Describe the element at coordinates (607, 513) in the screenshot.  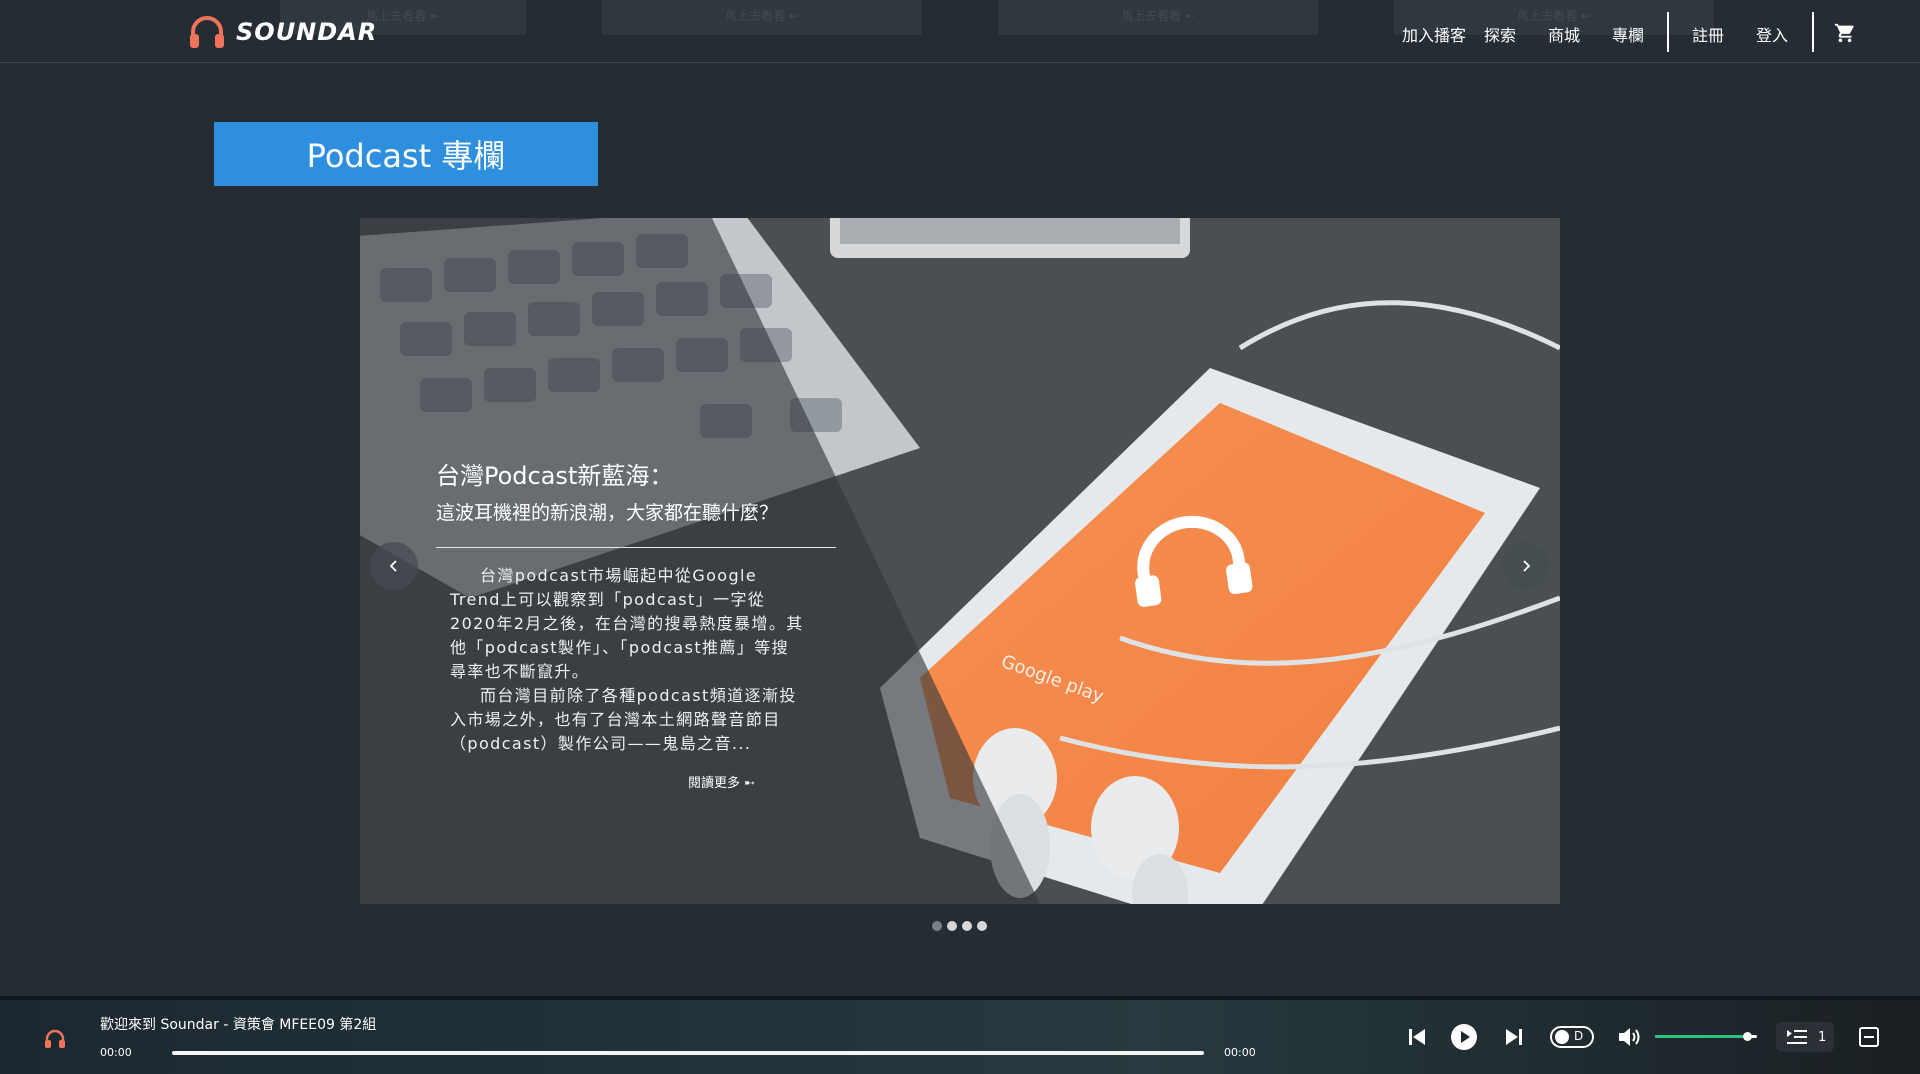
I see `slide-subtitle: 這波耳機裡的新浪潮，大家都在聽什麼？` at that location.